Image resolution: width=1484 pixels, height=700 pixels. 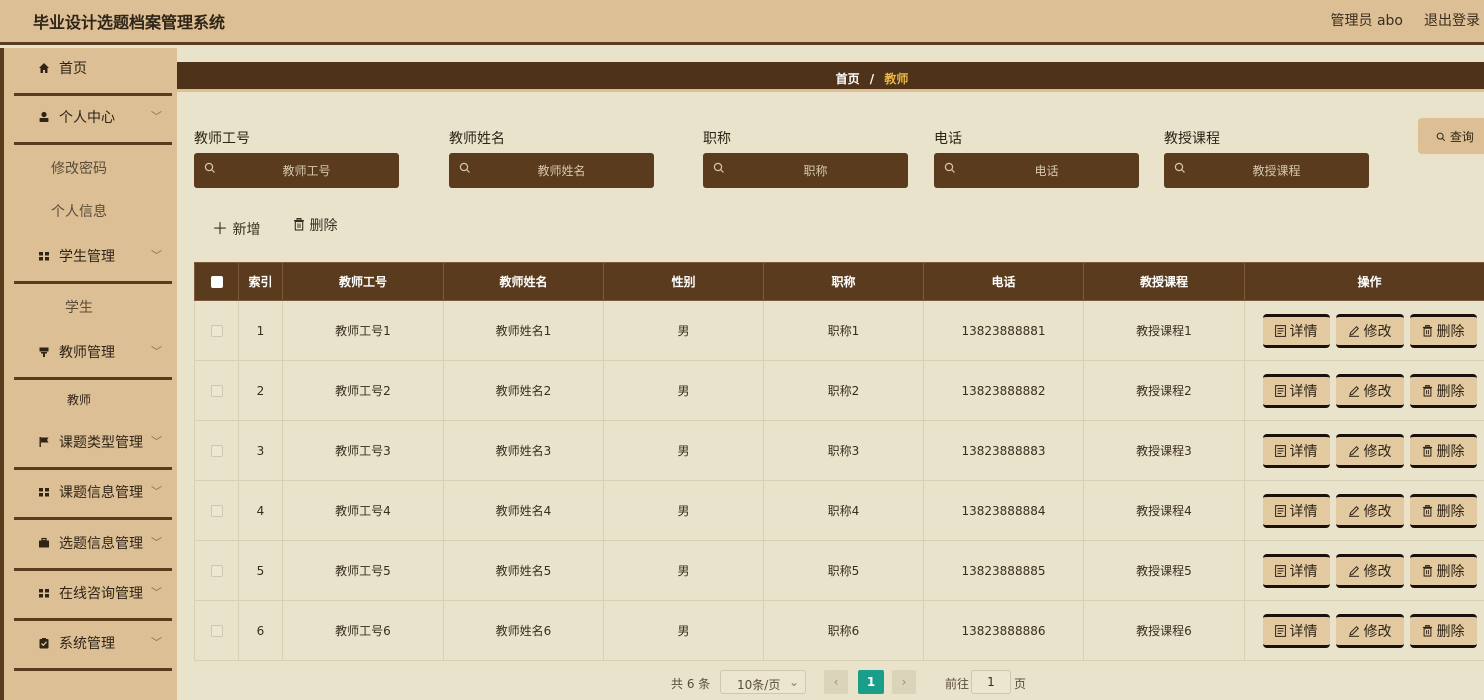 I want to click on teacher-id-cell: 教师工号4, so click(x=363, y=510).